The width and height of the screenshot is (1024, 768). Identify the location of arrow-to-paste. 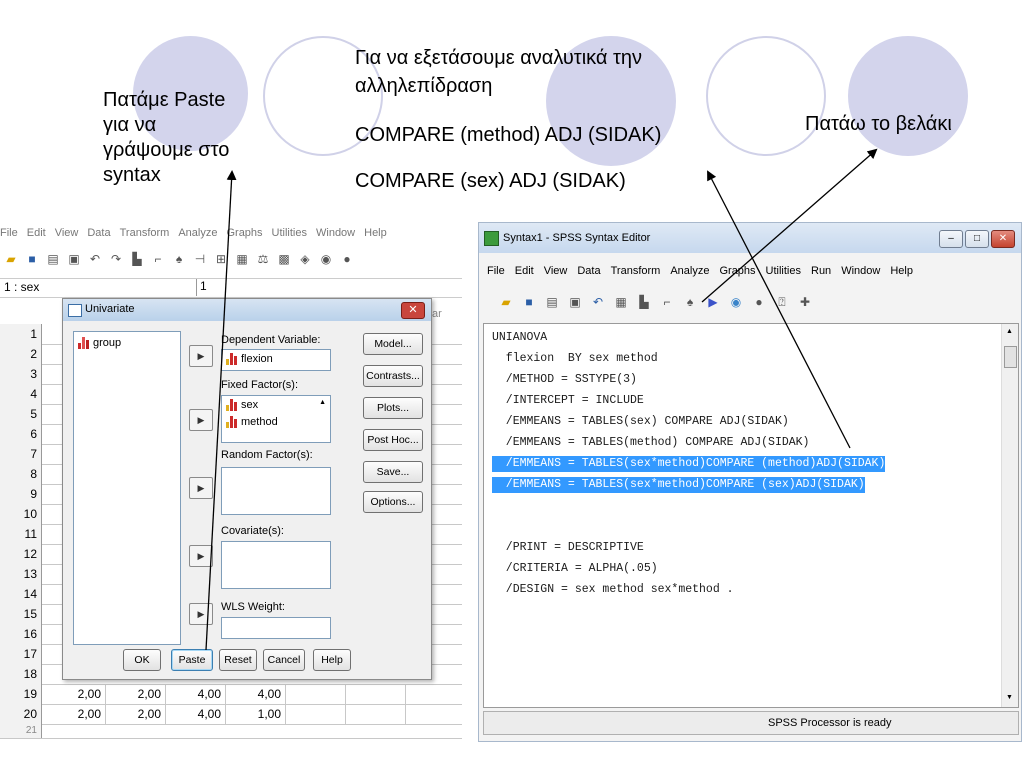
(221, 410).